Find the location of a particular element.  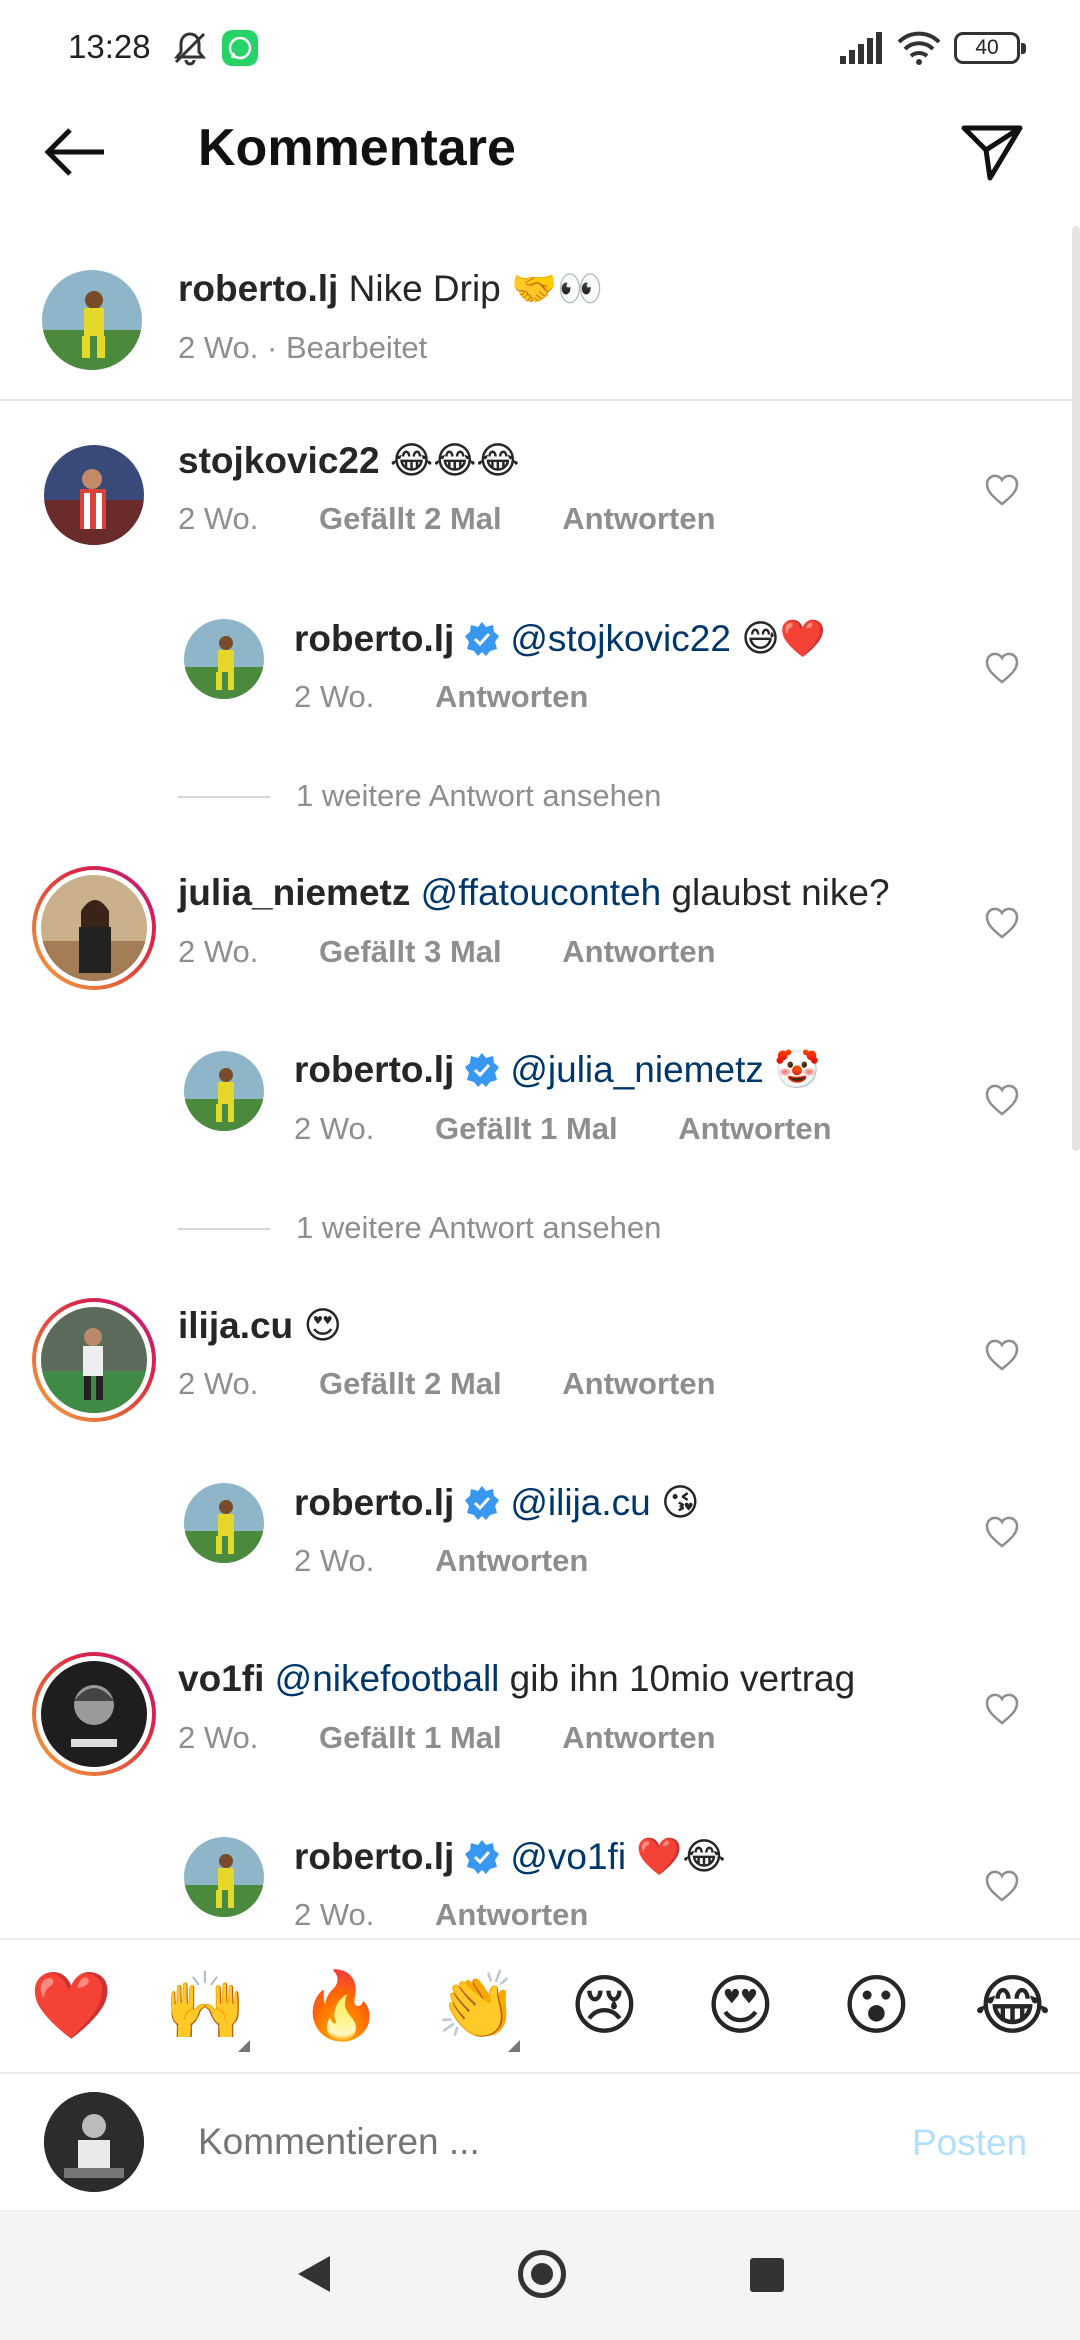

own-avatar is located at coordinates (94, 2142).